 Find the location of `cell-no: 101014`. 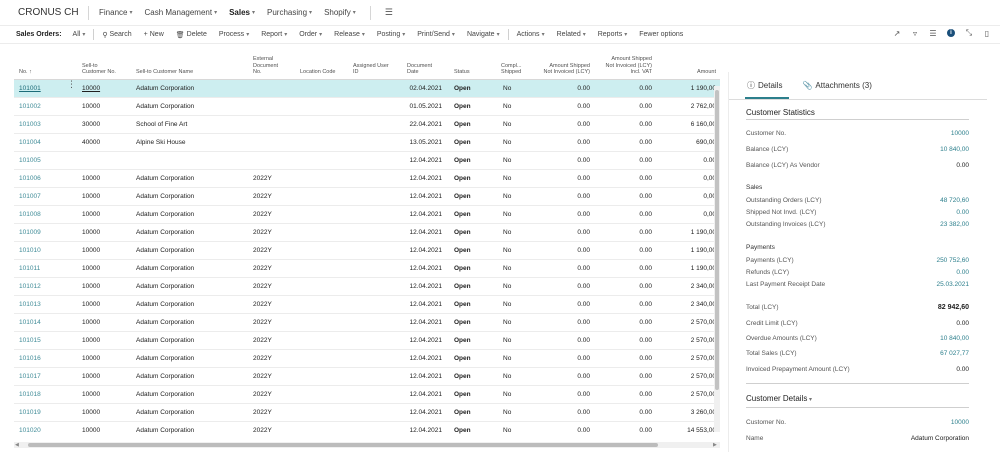

cell-no: 101014 is located at coordinates (30, 322).